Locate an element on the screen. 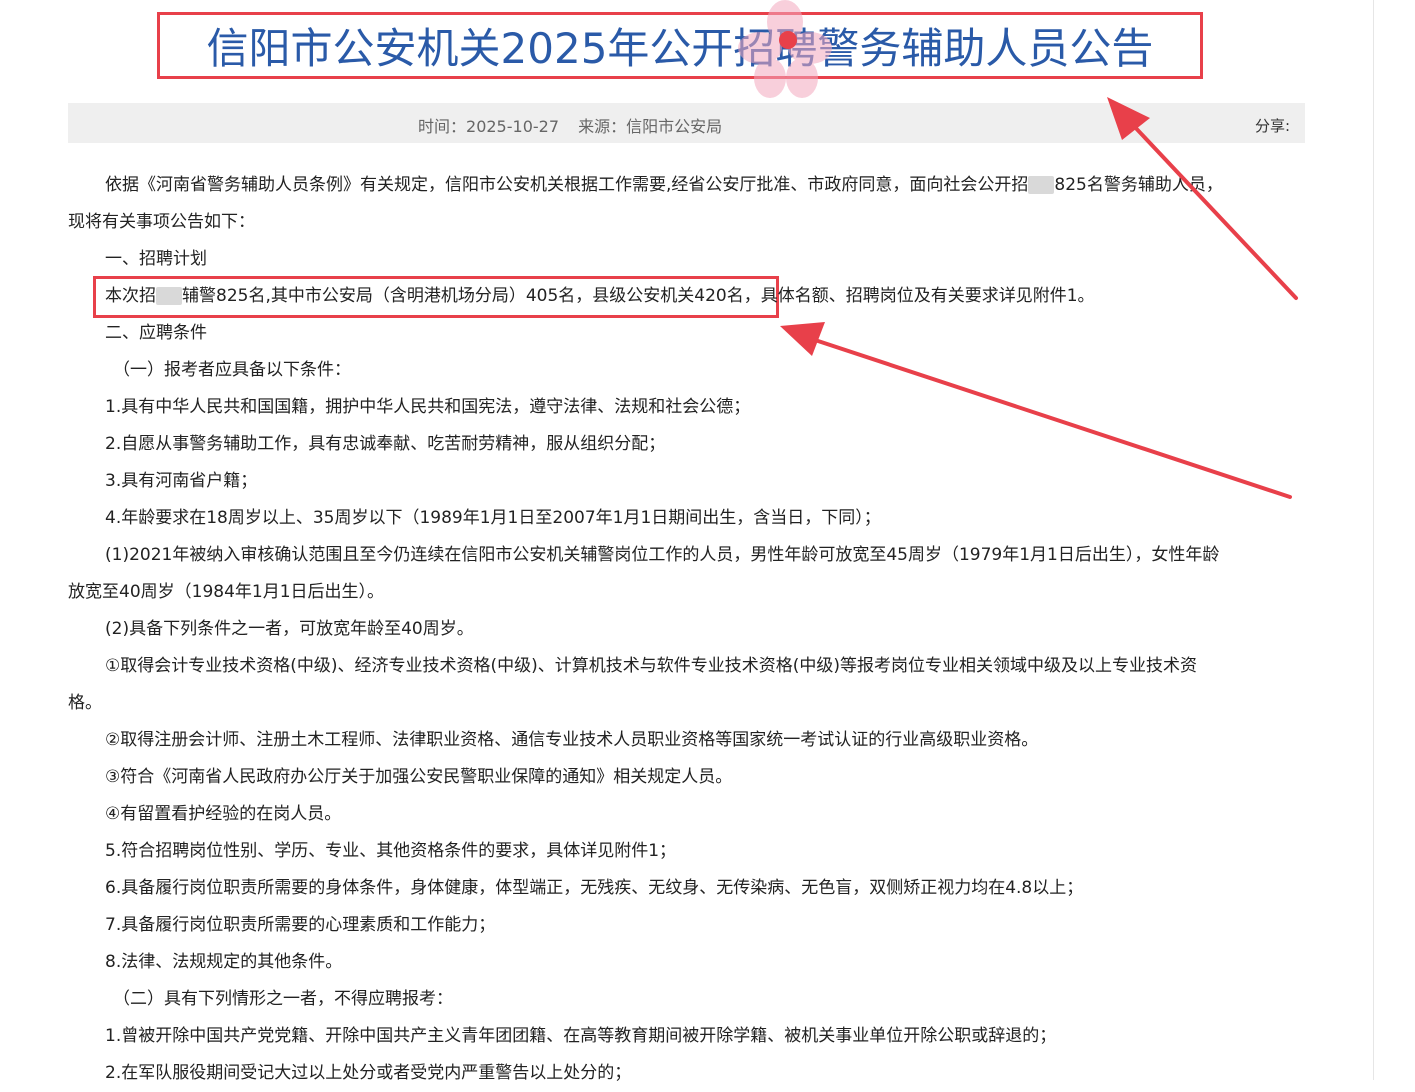 The image size is (1415, 1092). title-highlight-box: 信阳市公安机关2025年公开招聘警务辅助人员公告 is located at coordinates (680, 45).